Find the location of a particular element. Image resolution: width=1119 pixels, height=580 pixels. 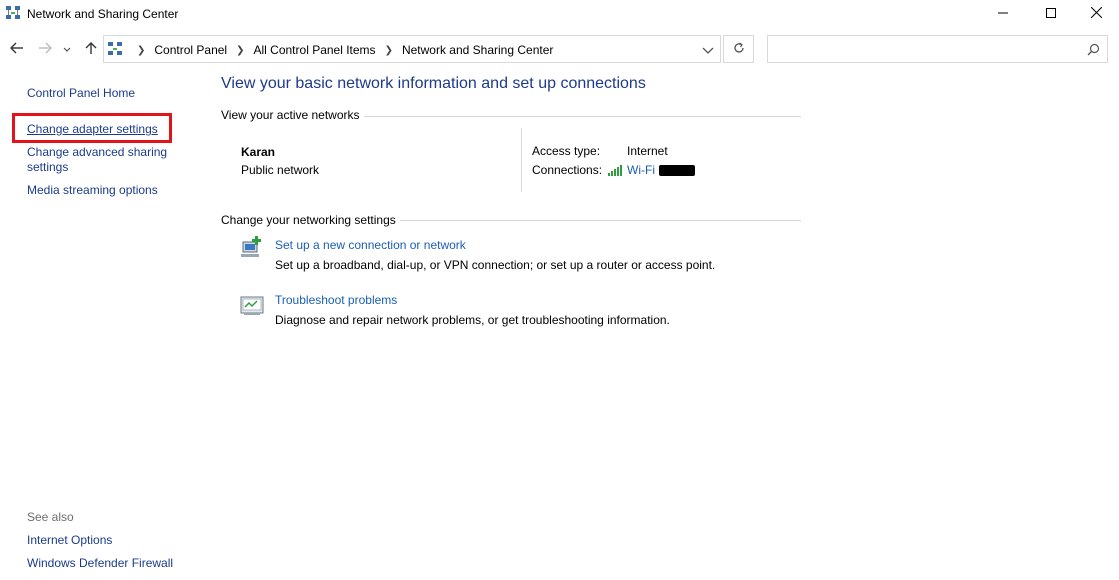

see-also-heading: See also is located at coordinates (50, 517).